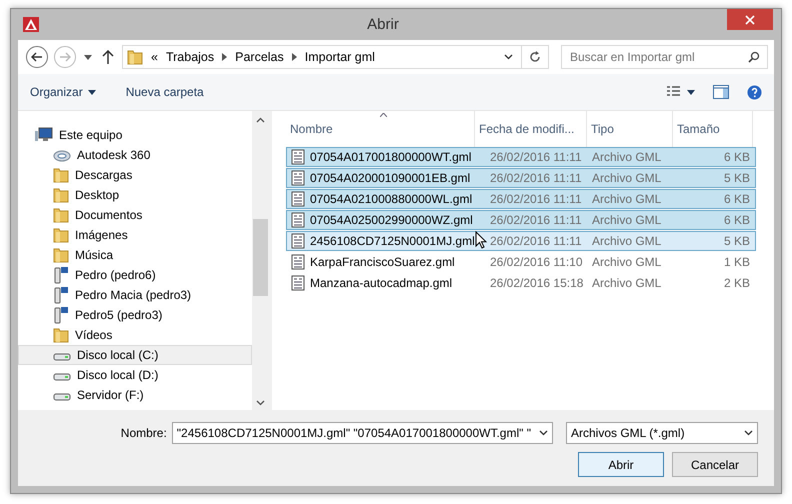 This screenshot has height=504, width=792. I want to click on close-button, so click(750, 19).